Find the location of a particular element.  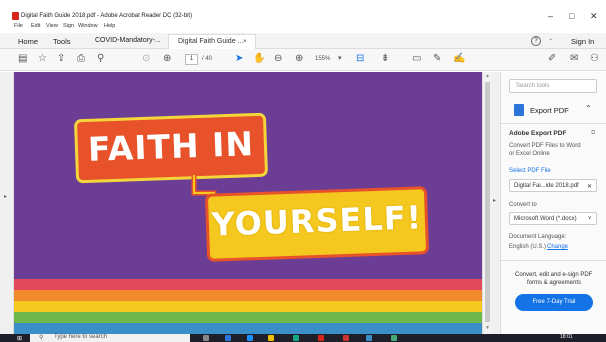

faith-in-banner: FAITH IN is located at coordinates (171, 148).